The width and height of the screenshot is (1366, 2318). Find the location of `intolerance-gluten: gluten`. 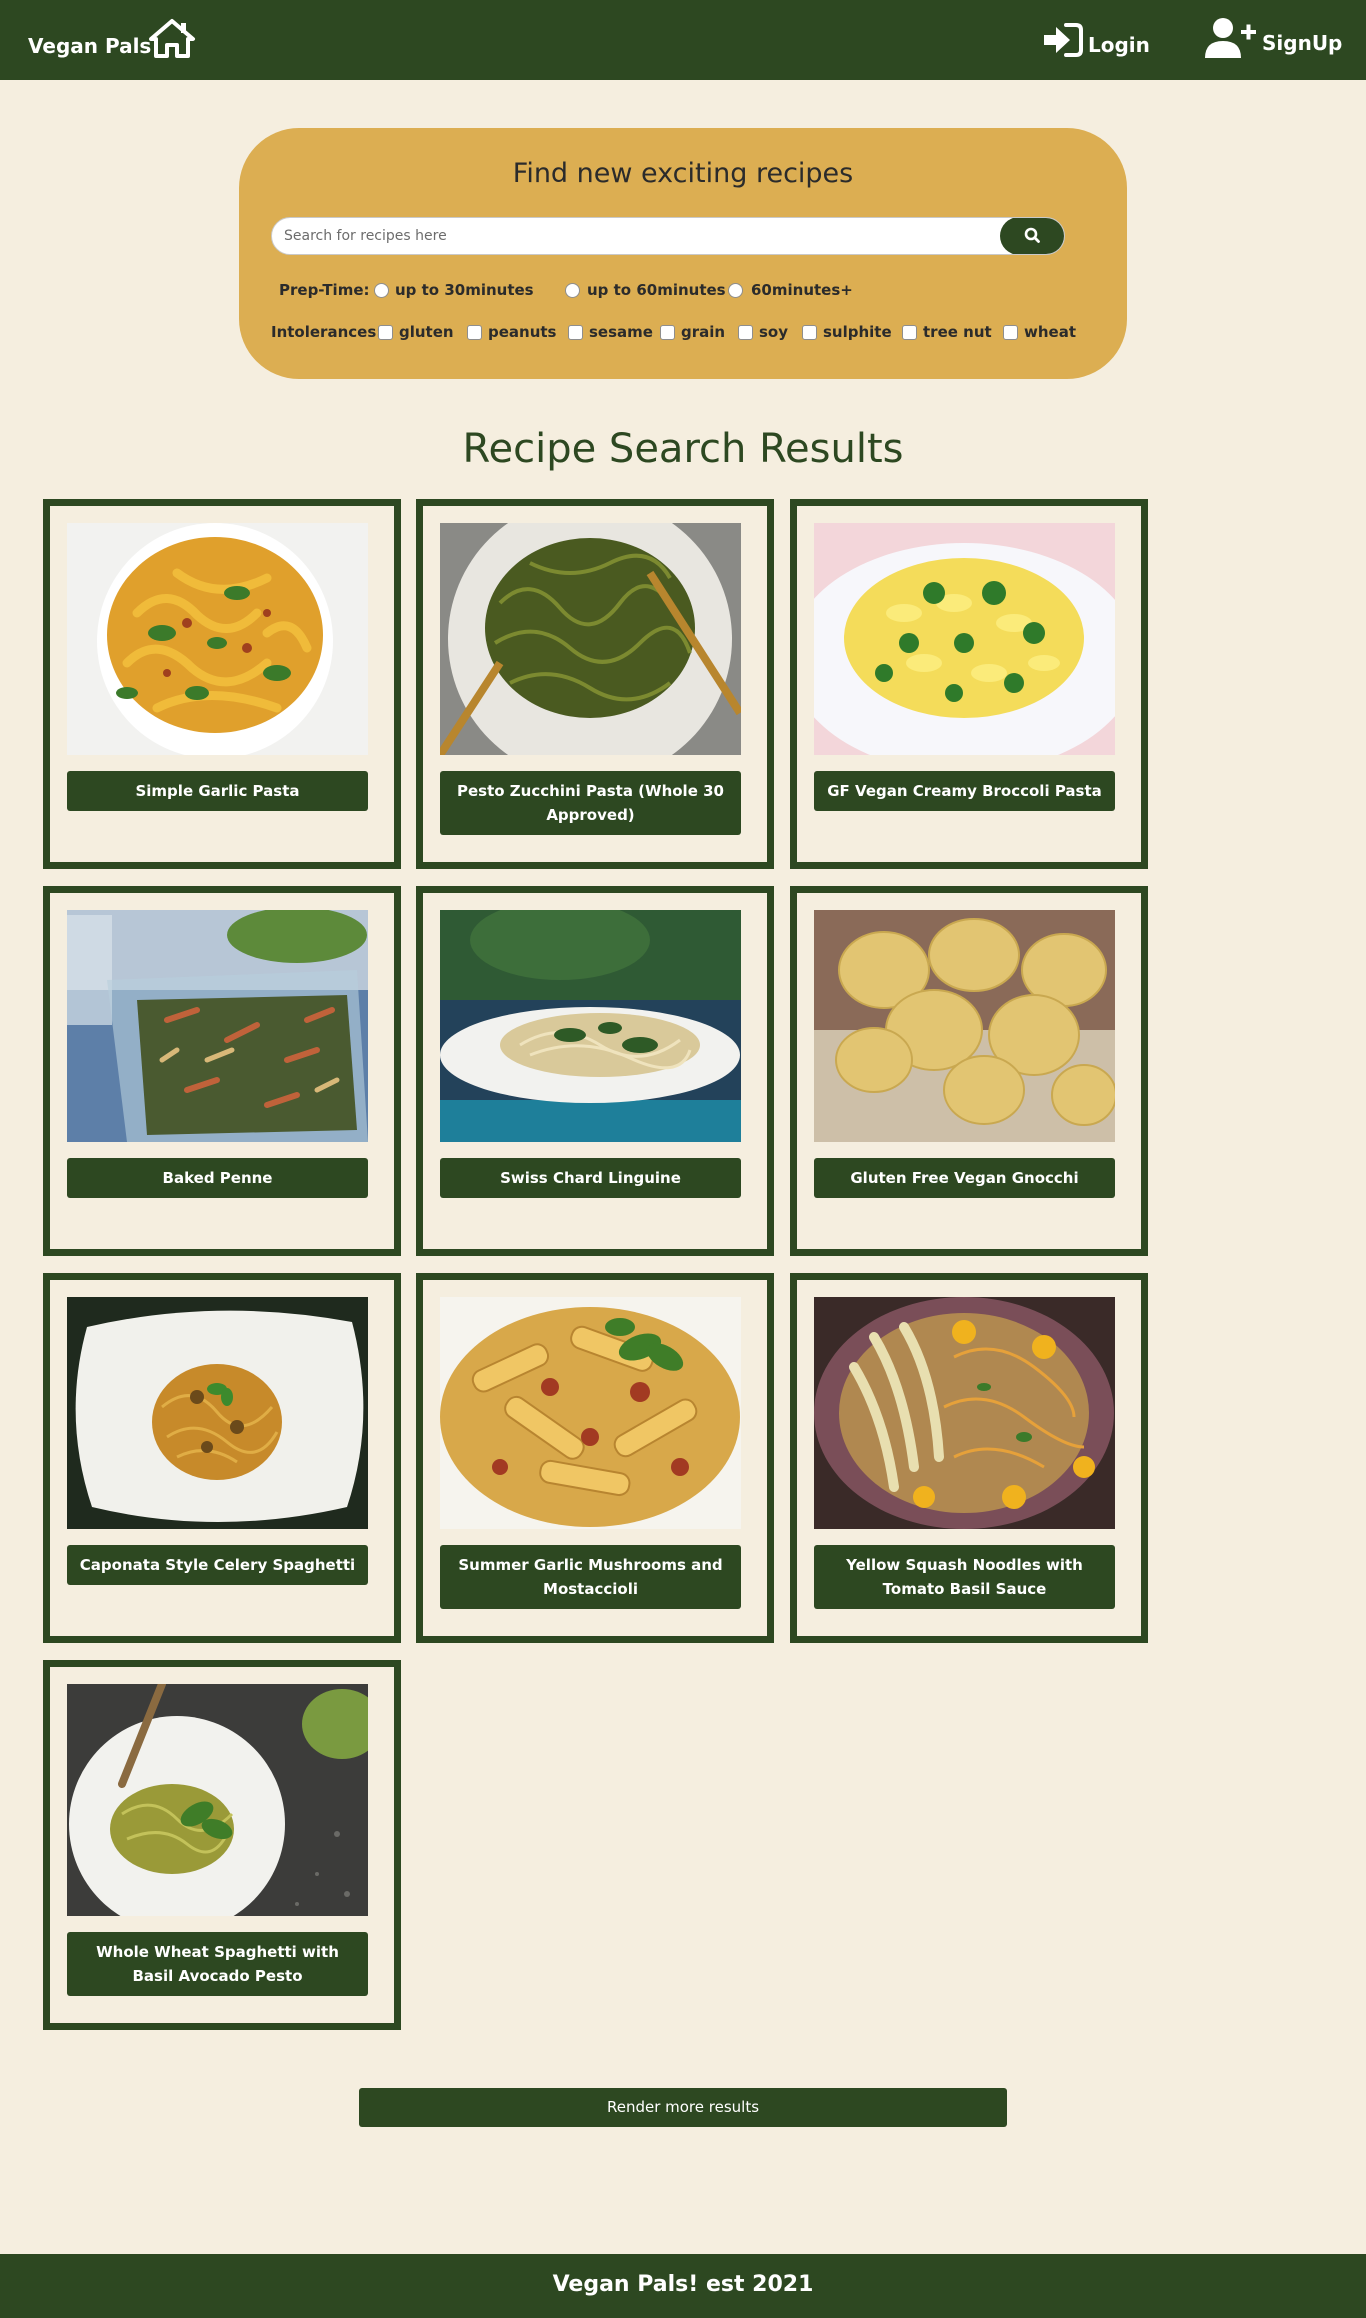

intolerance-gluten: gluten is located at coordinates (426, 332).